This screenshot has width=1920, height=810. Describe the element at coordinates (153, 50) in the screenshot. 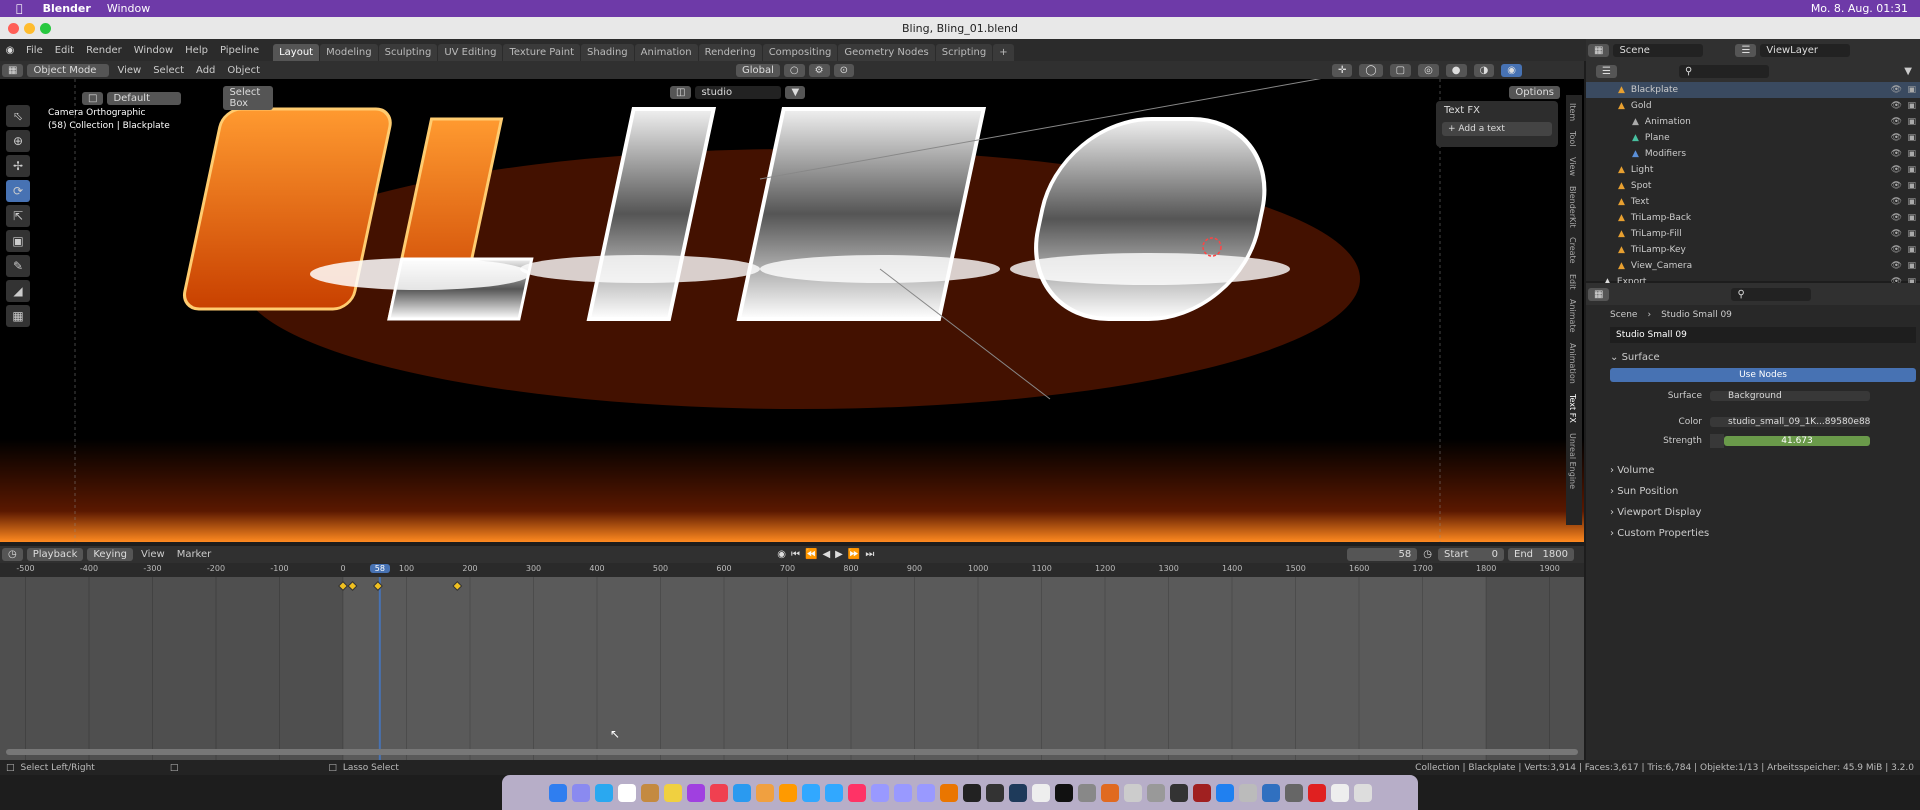

I see `menu-window: Window` at that location.